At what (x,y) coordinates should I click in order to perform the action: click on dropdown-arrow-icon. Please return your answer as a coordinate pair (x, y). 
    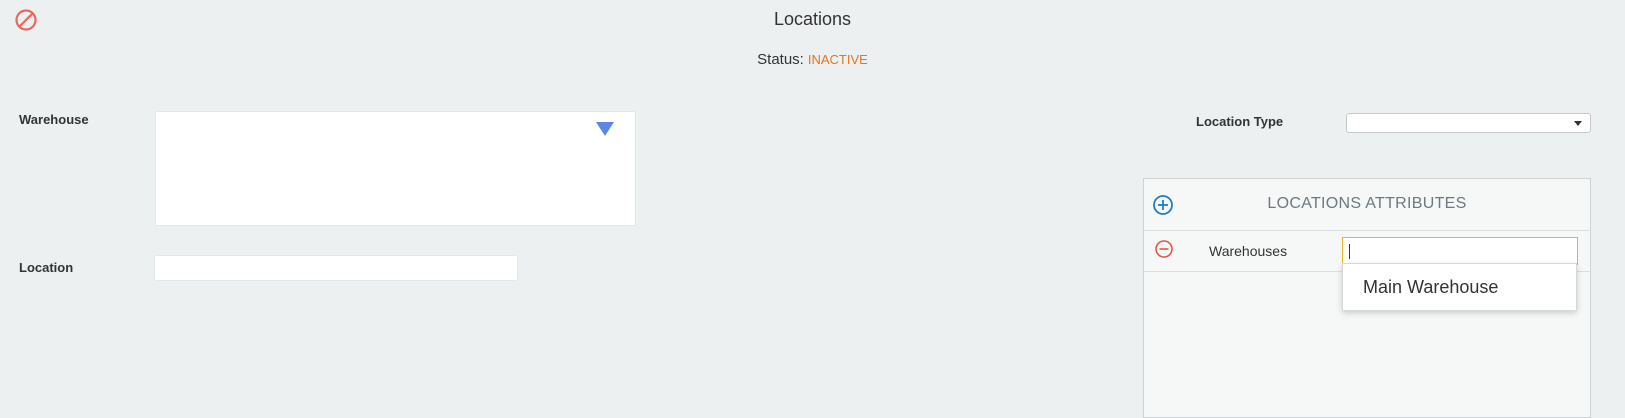
    Looking at the image, I should click on (605, 129).